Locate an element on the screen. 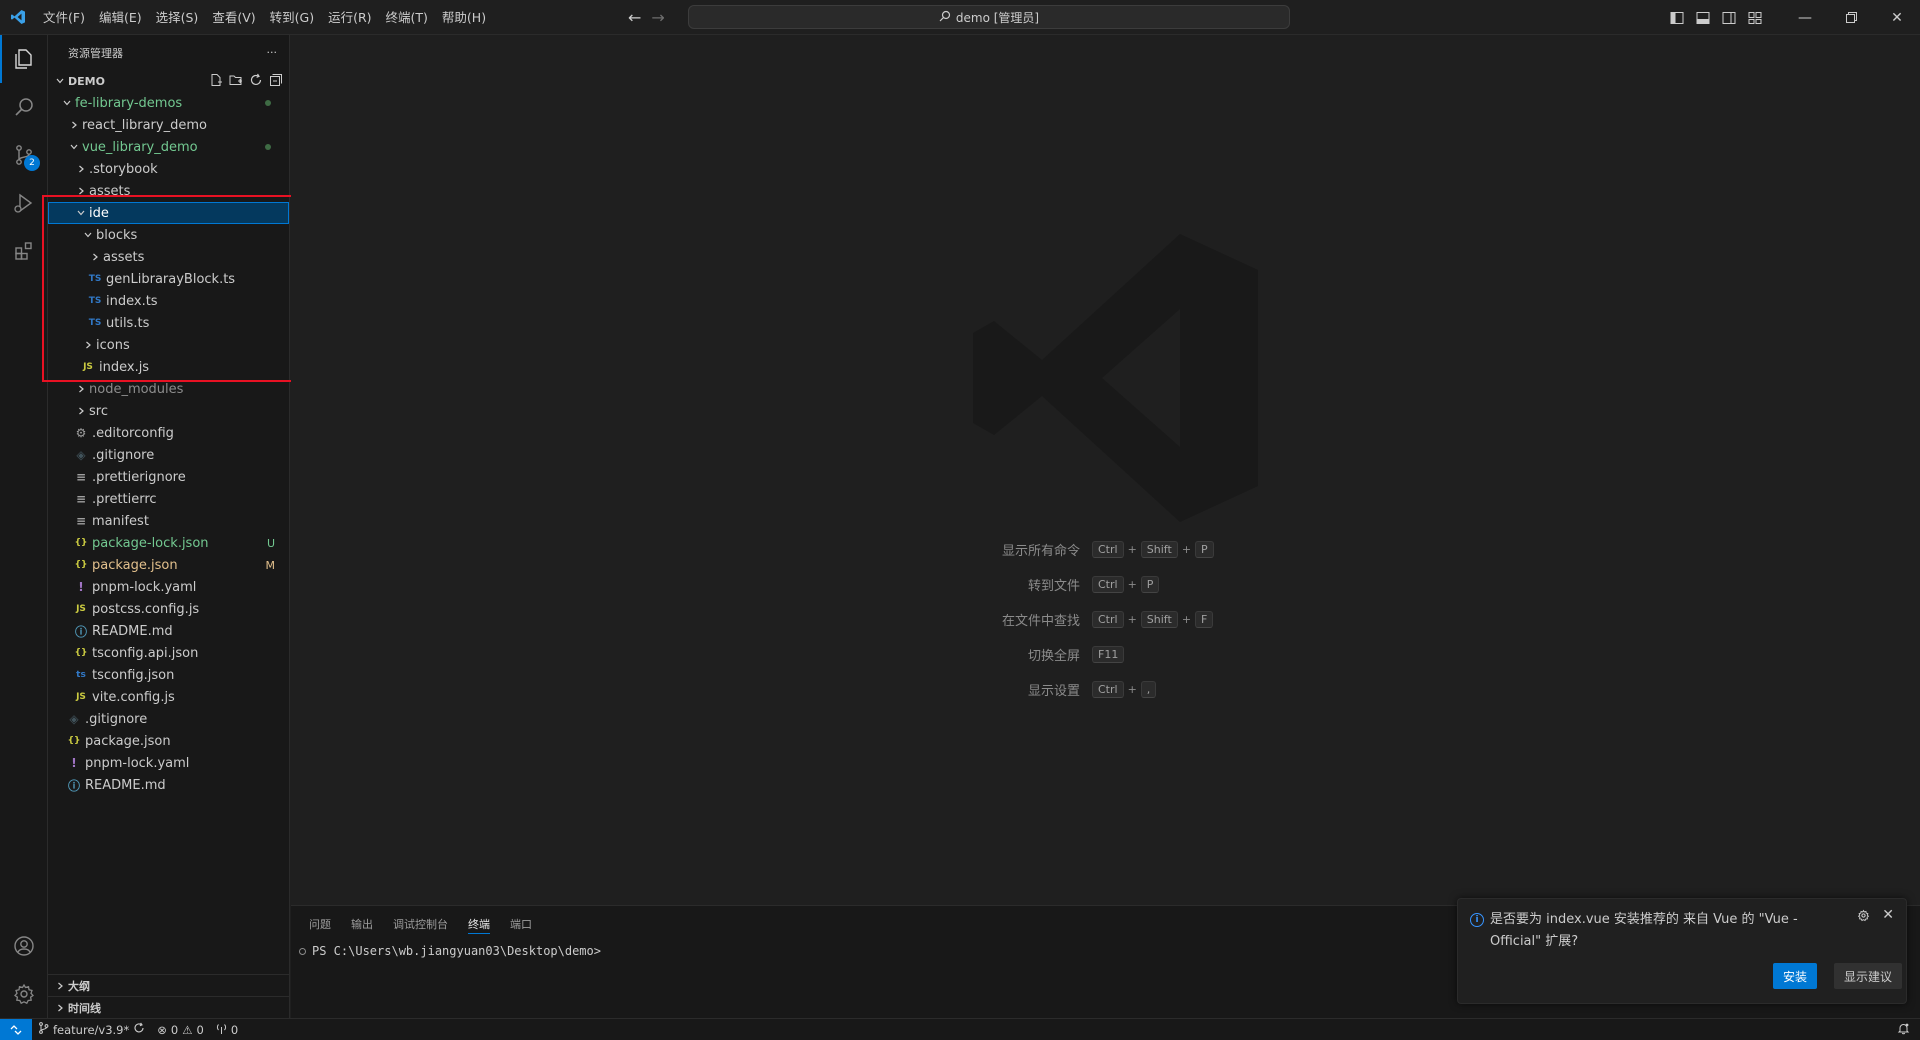  tree-item-label: index.js is located at coordinates (124, 367).